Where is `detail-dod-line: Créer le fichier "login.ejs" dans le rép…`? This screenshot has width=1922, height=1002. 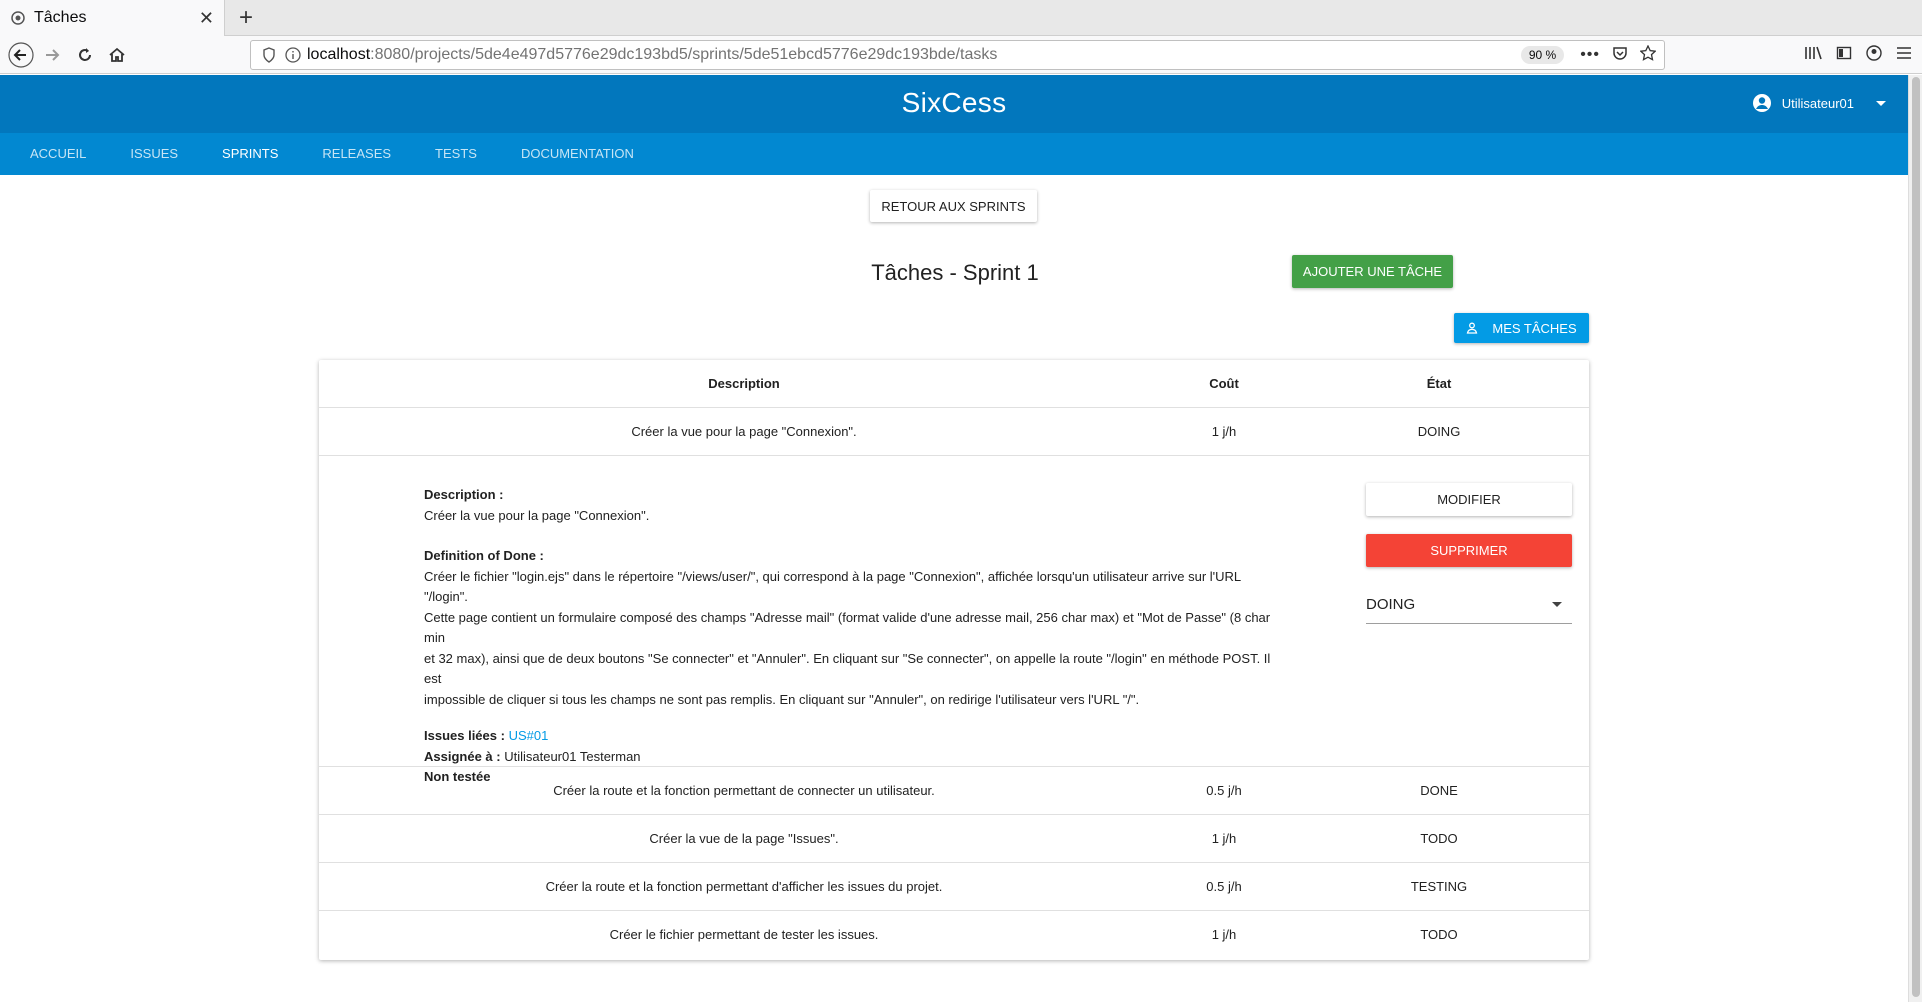
detail-dod-line: Créer le fichier "login.ejs" dans le rép… is located at coordinates (832, 586).